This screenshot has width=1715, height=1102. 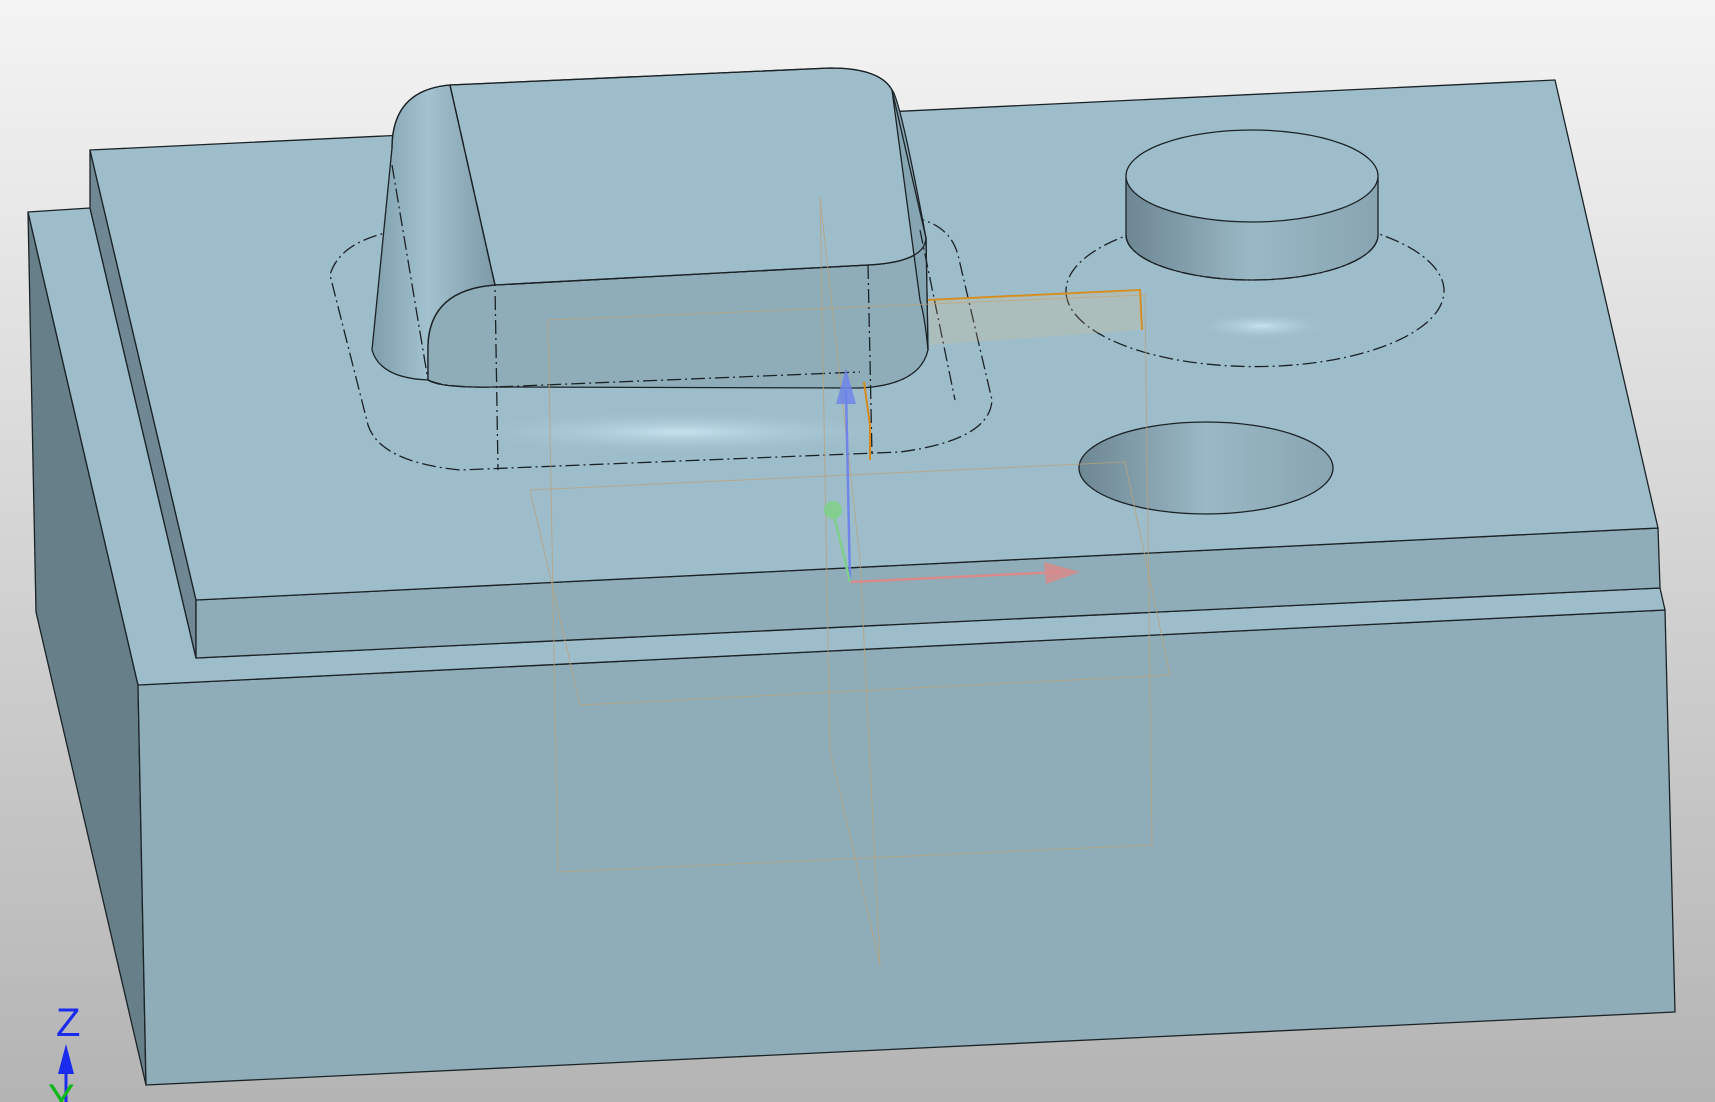 I want to click on boss-fillet-highlight, so click(x=680, y=432).